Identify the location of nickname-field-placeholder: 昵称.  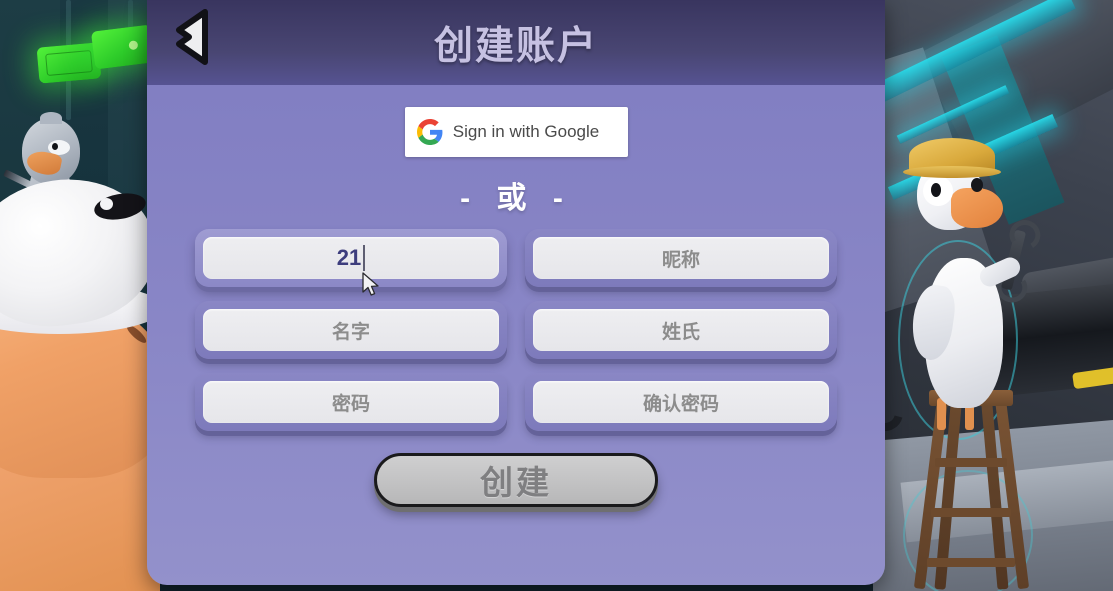
(680, 260).